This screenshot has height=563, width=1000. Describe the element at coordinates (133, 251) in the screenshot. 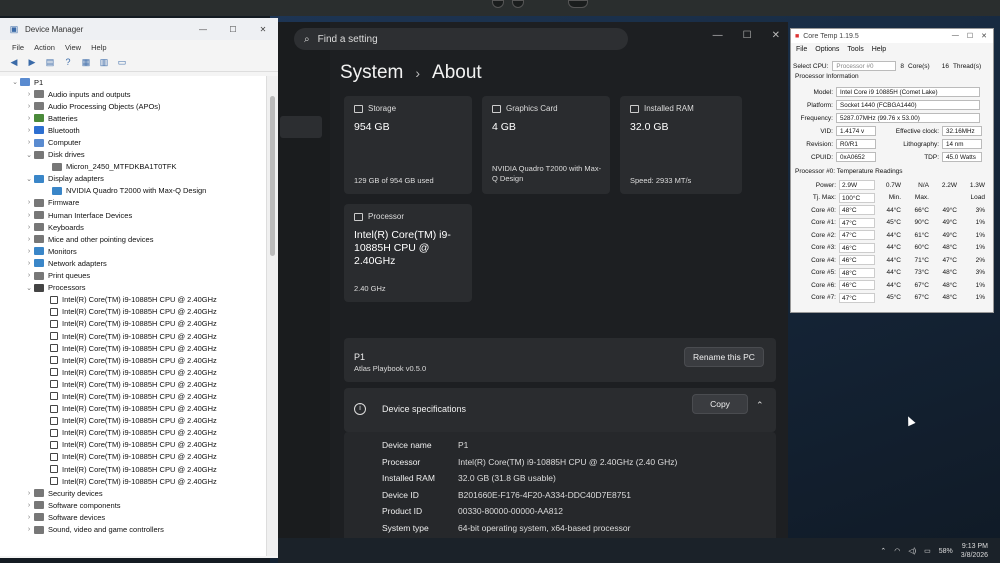

I see `tree-item-14: › Monitors` at that location.